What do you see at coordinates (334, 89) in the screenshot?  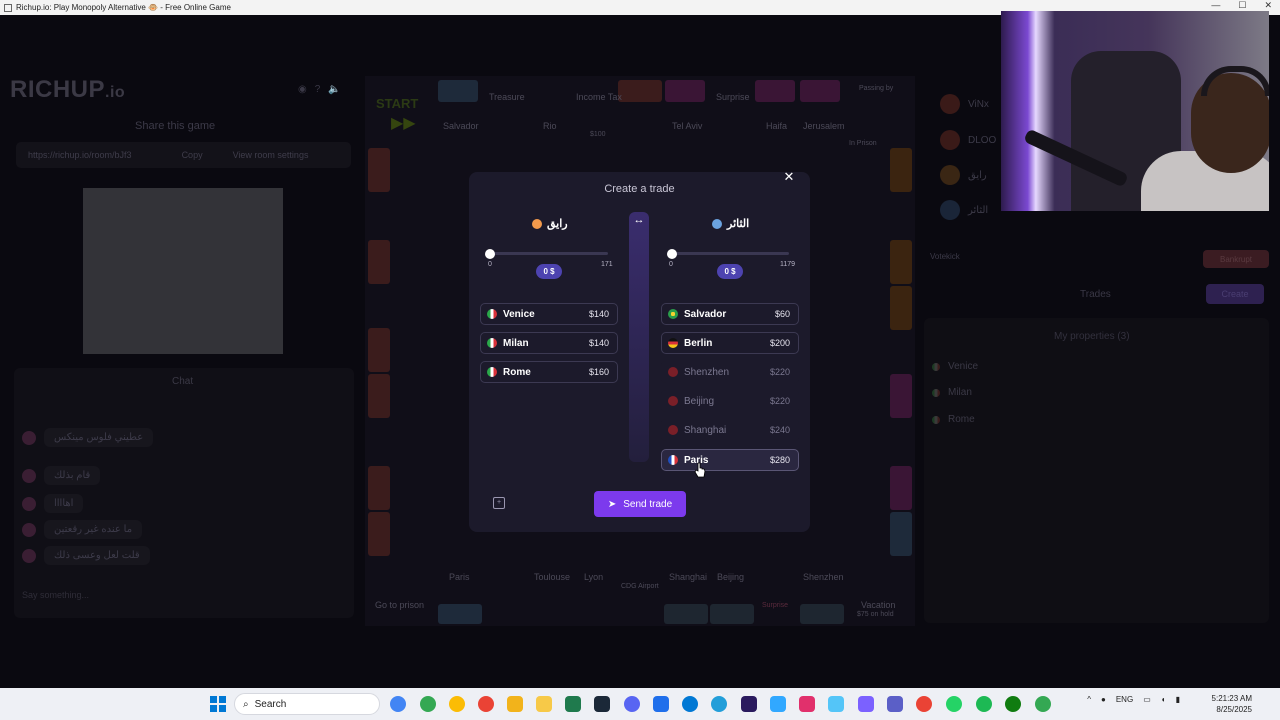 I see `sound-icon: 🔈` at bounding box center [334, 89].